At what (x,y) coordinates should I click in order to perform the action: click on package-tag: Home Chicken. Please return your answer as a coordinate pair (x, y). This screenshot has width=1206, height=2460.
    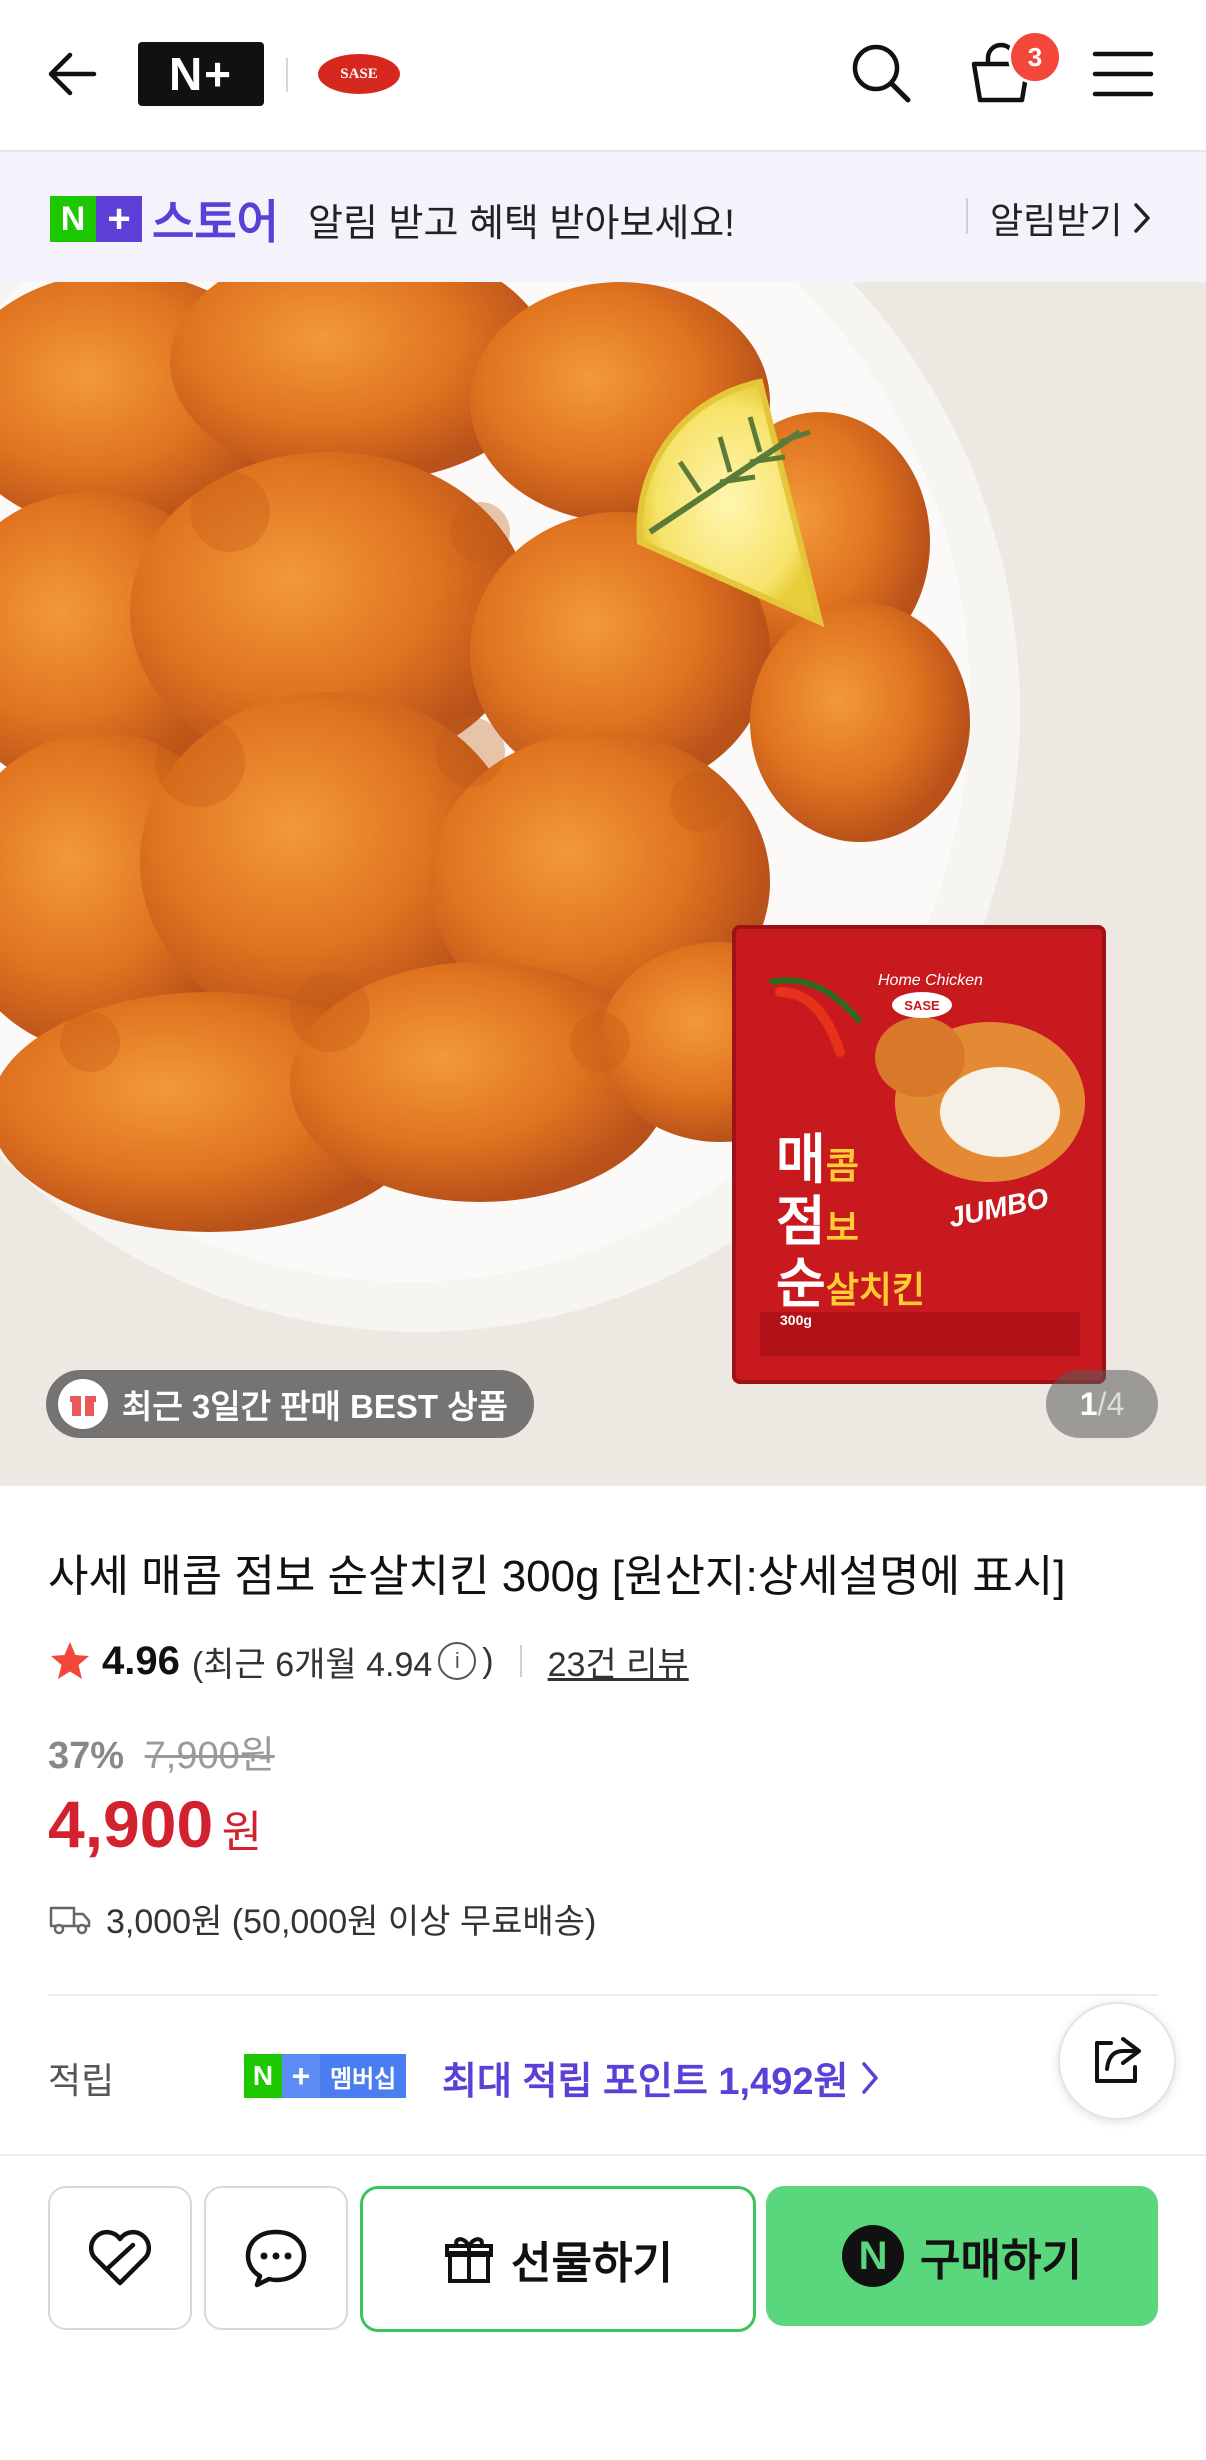
    Looking at the image, I should click on (930, 980).